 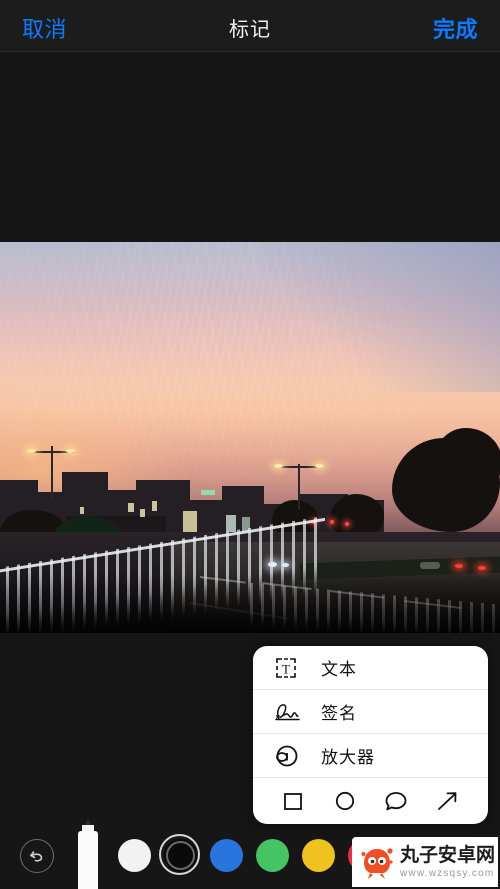 I want to click on color-swatch-white, so click(x=134, y=855).